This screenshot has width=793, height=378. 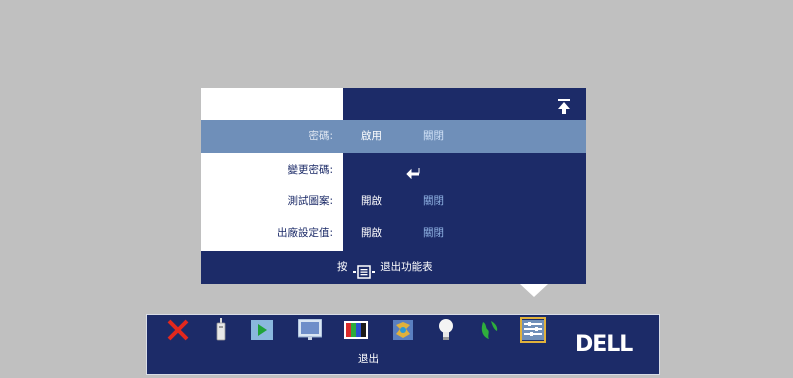 What do you see at coordinates (433, 136) in the screenshot?
I see `option-disable: 關閉` at bounding box center [433, 136].